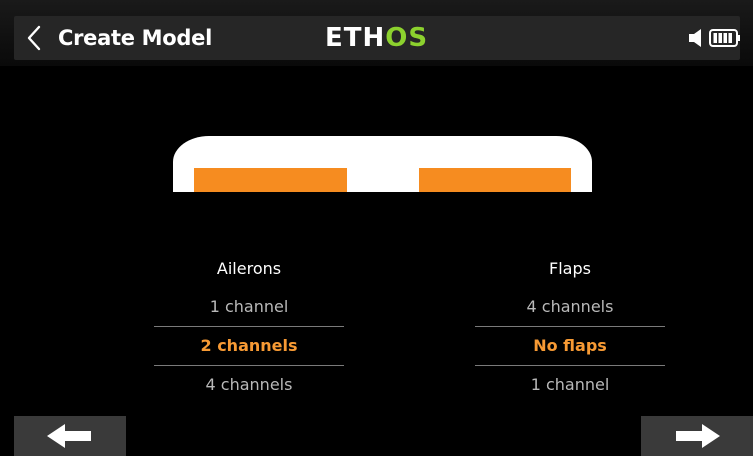  Describe the element at coordinates (407, 38) in the screenshot. I see `logo-part-os: OS` at that location.